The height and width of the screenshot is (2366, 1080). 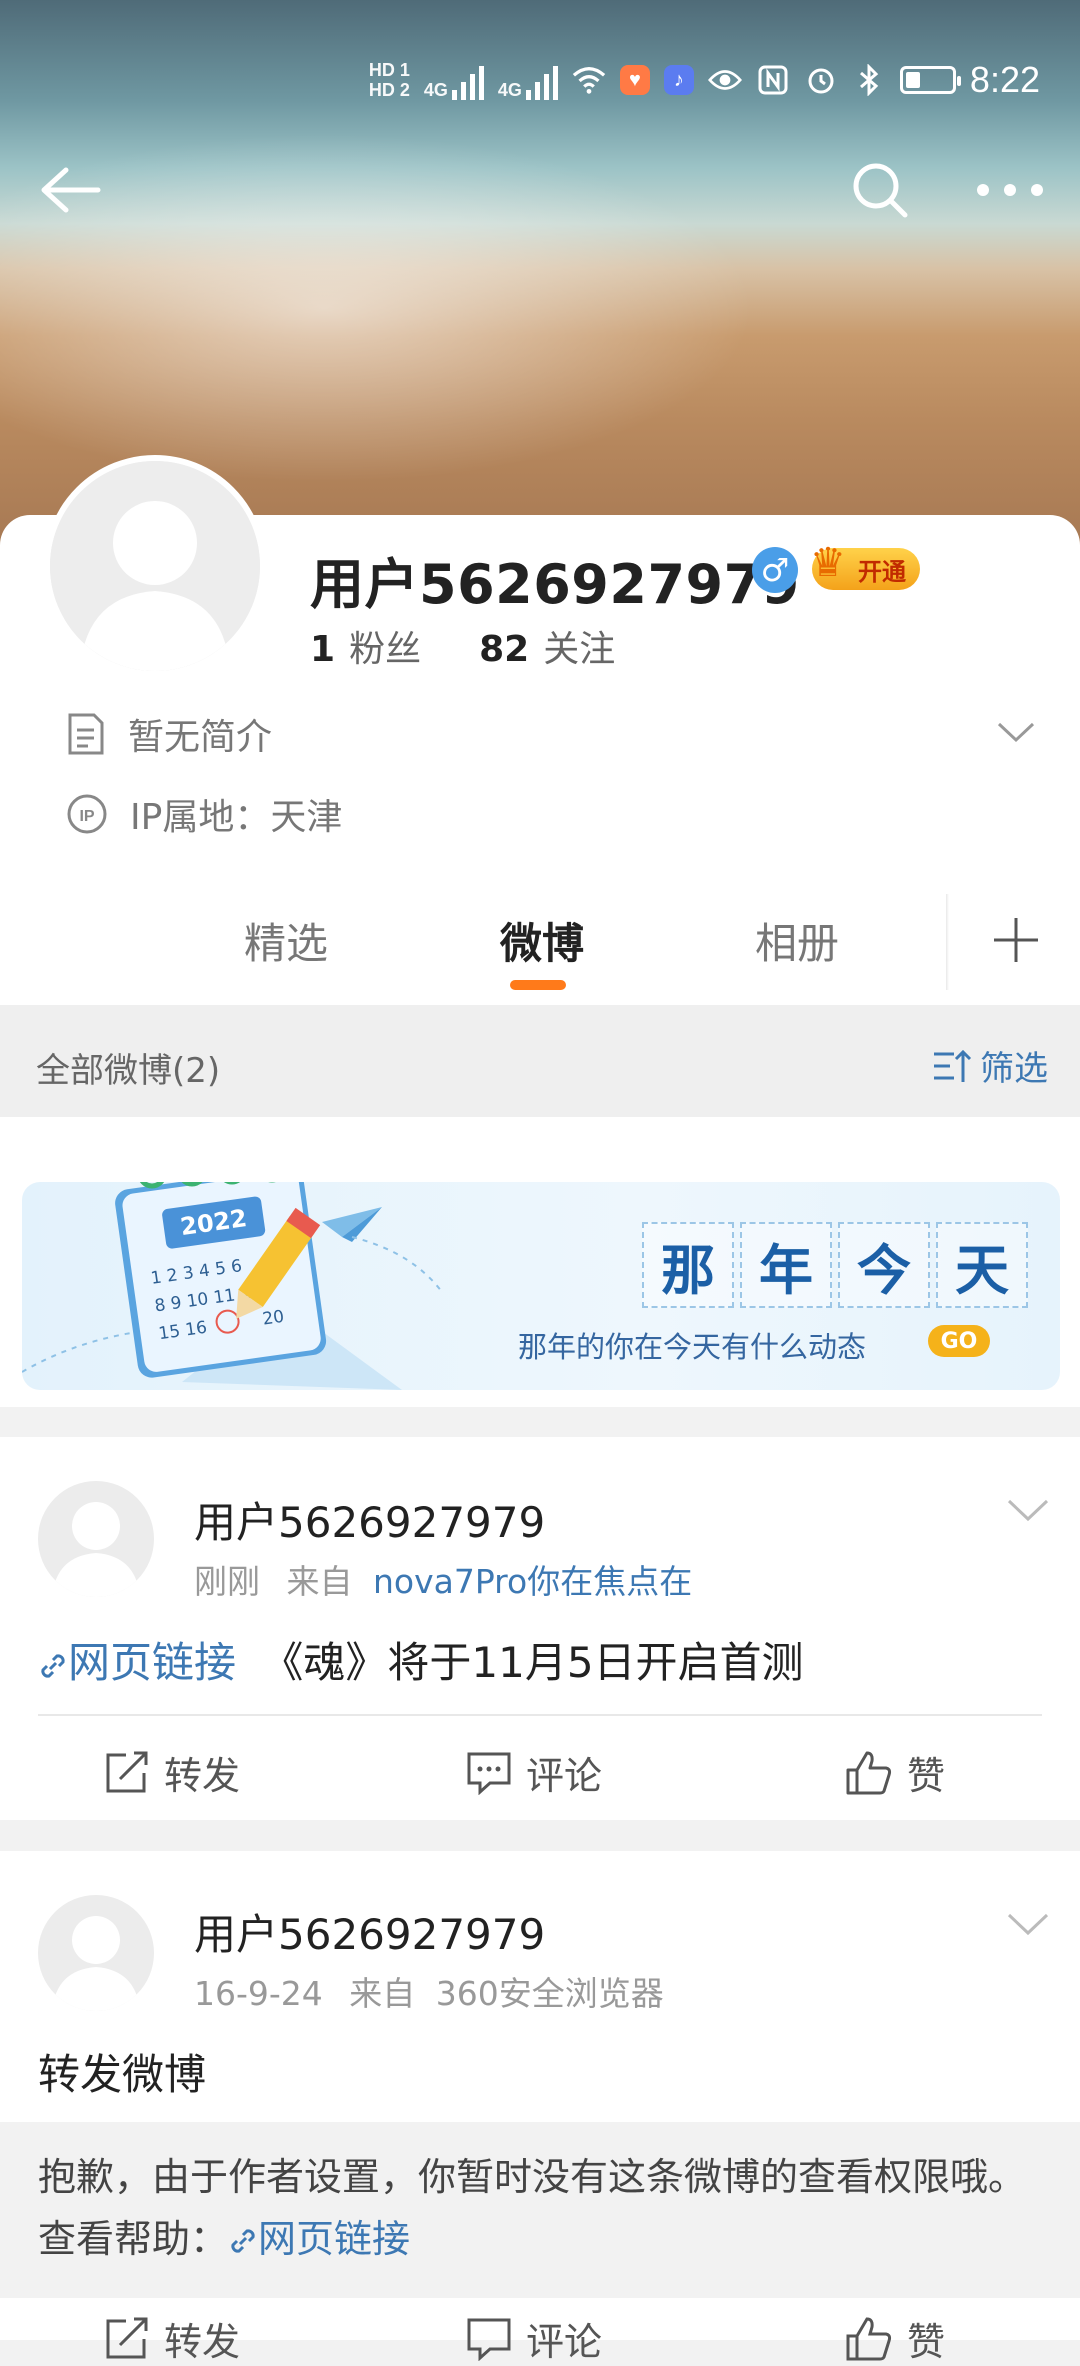 What do you see at coordinates (678, 80) in the screenshot?
I see `music-app-icon: ♪` at bounding box center [678, 80].